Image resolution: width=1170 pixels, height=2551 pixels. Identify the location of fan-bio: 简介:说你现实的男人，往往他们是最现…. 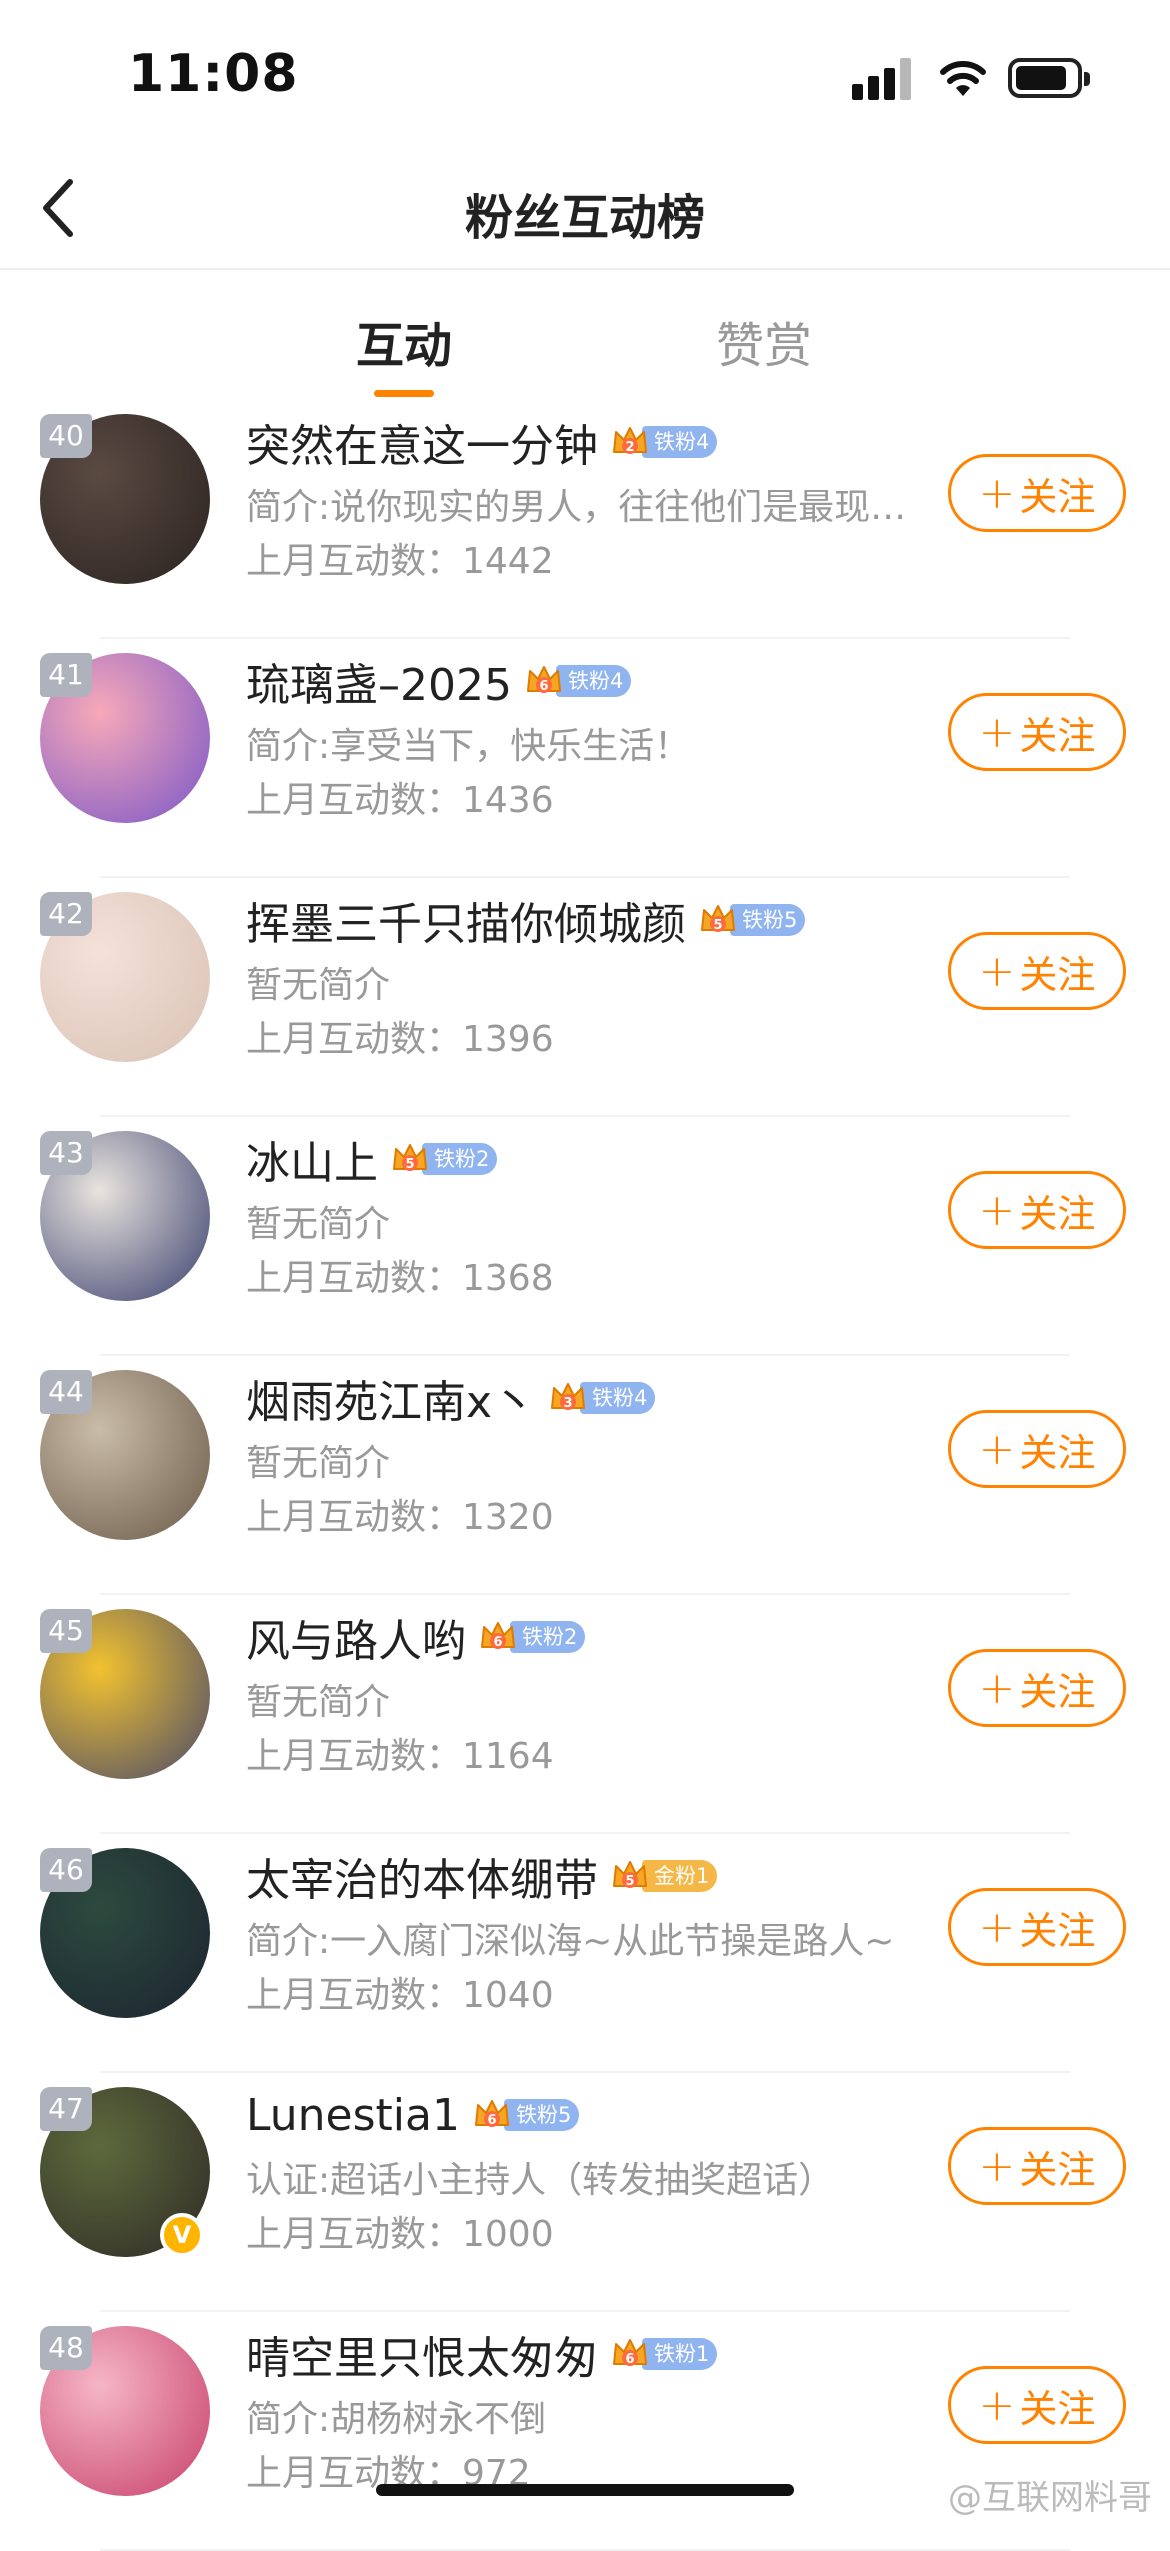
(576, 507).